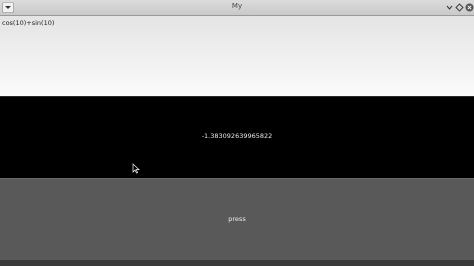  What do you see at coordinates (449, 7) in the screenshot?
I see `minimize-icon` at bounding box center [449, 7].